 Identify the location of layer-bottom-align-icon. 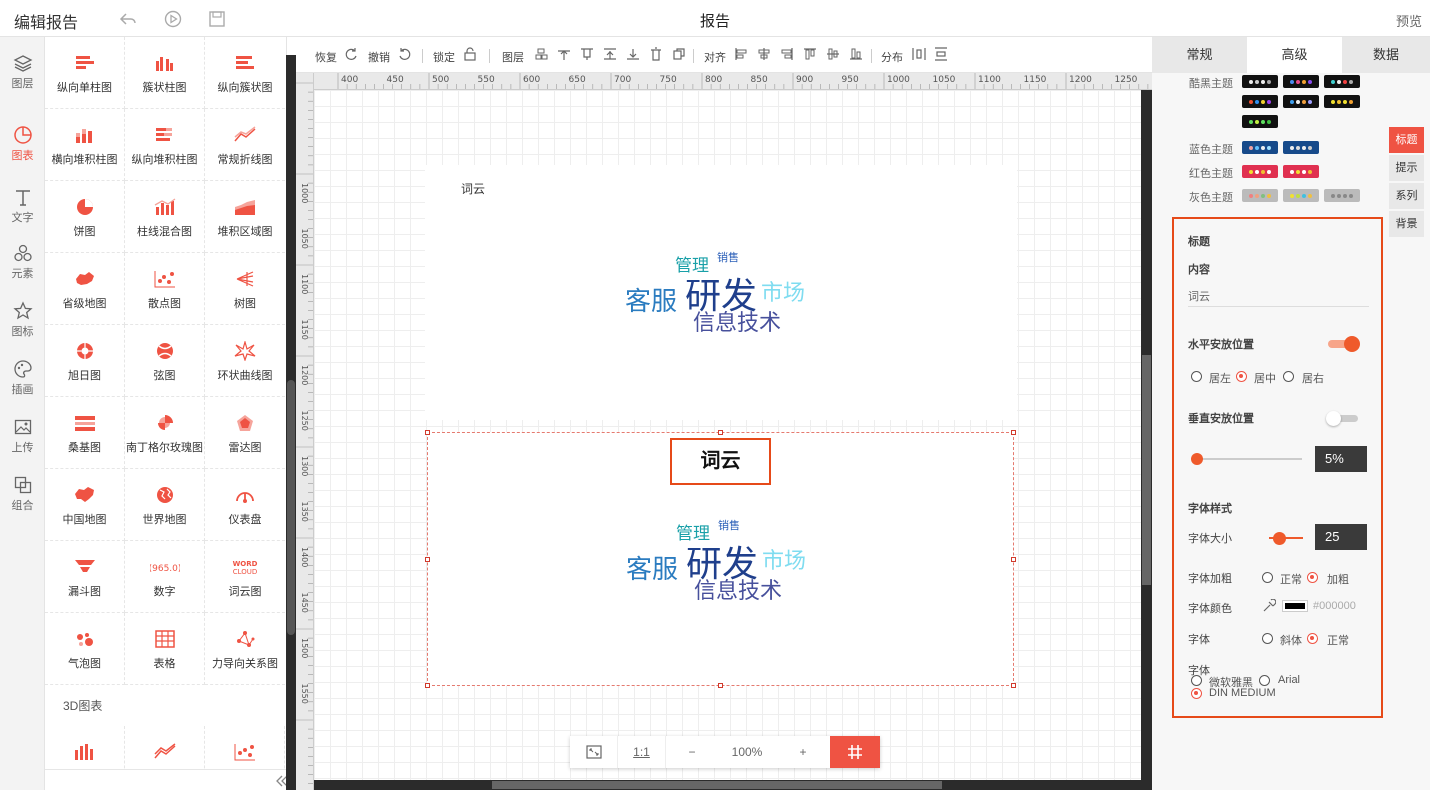
(633, 54).